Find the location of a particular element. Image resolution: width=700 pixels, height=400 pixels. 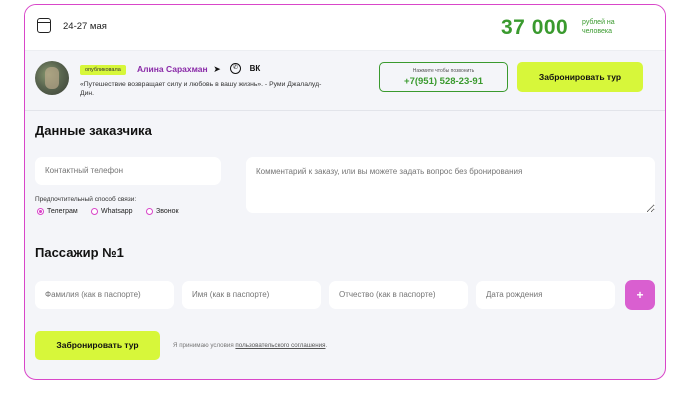

contact-option-whatsapp: Whatsapp is located at coordinates (112, 211).